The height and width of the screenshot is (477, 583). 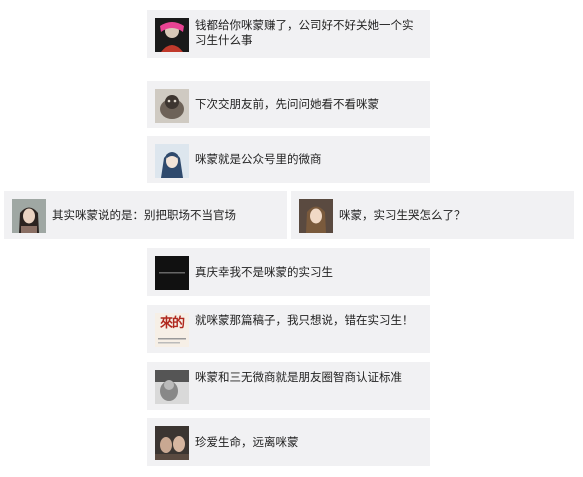 What do you see at coordinates (316, 216) in the screenshot?
I see `woman-portrait-avatar` at bounding box center [316, 216].